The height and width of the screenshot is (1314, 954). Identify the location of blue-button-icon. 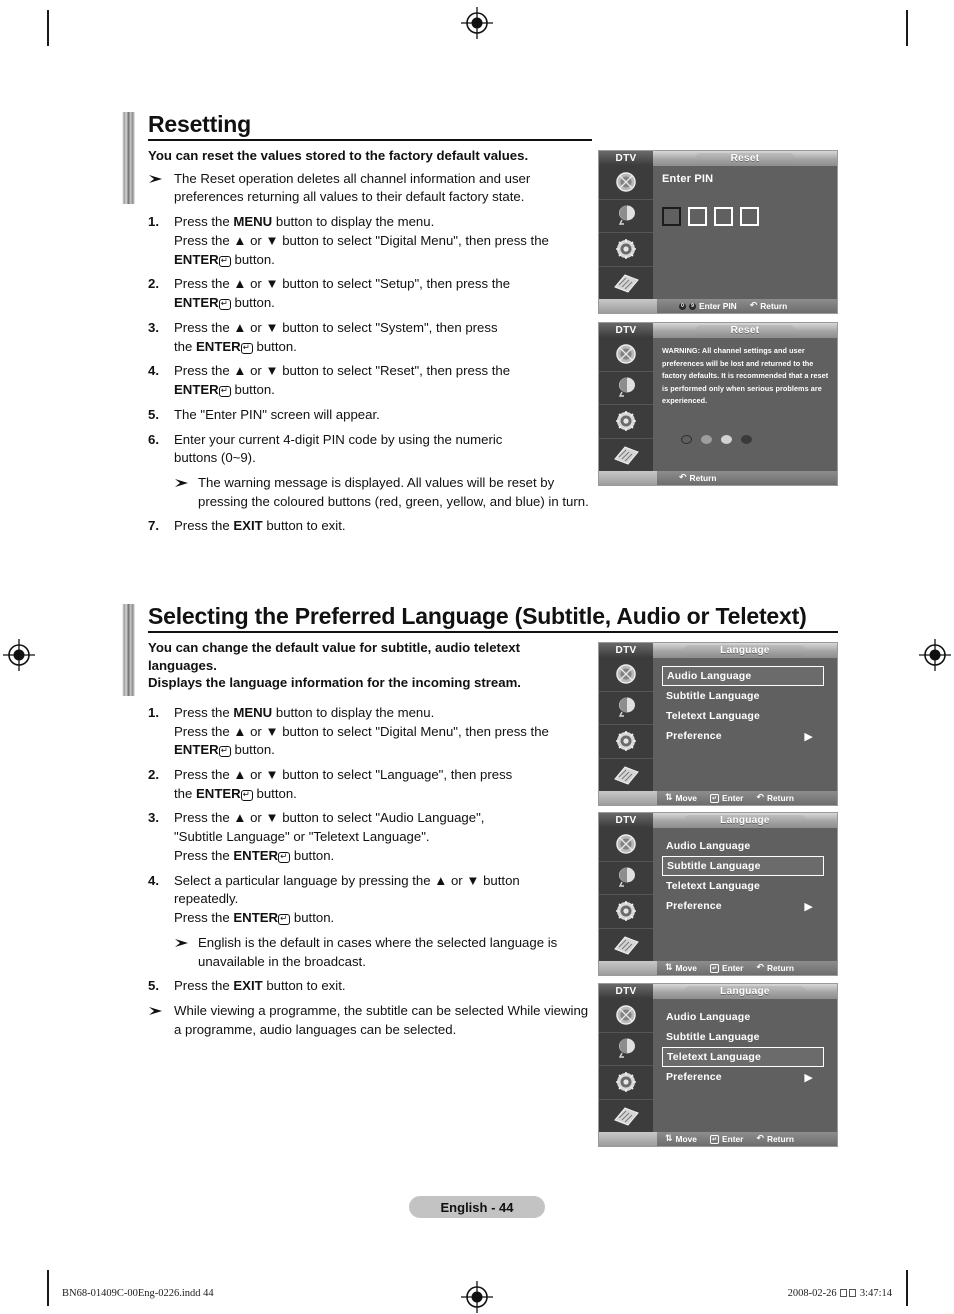
(746, 439).